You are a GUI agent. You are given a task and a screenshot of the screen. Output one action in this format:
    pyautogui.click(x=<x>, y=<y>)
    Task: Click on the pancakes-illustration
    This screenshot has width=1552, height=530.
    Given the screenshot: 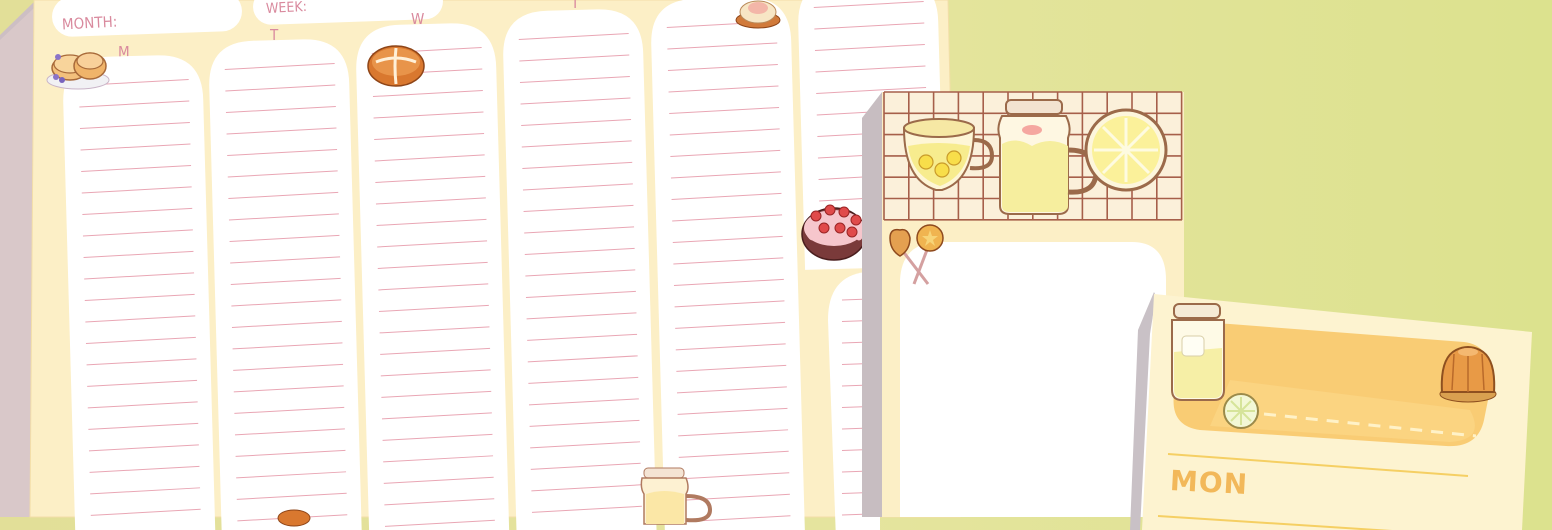 What is the action you would take?
    pyautogui.click(x=78, y=71)
    